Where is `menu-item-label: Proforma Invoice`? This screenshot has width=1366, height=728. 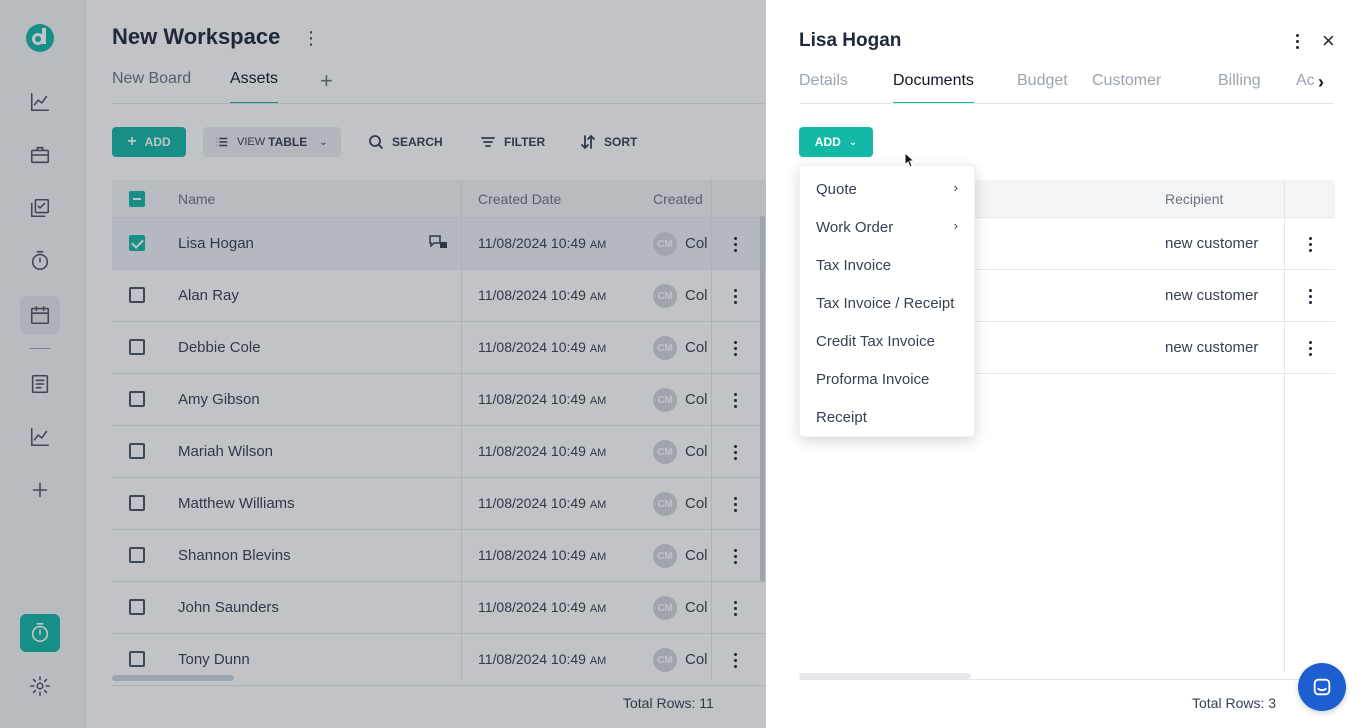
menu-item-label: Proforma Invoice is located at coordinates (873, 379).